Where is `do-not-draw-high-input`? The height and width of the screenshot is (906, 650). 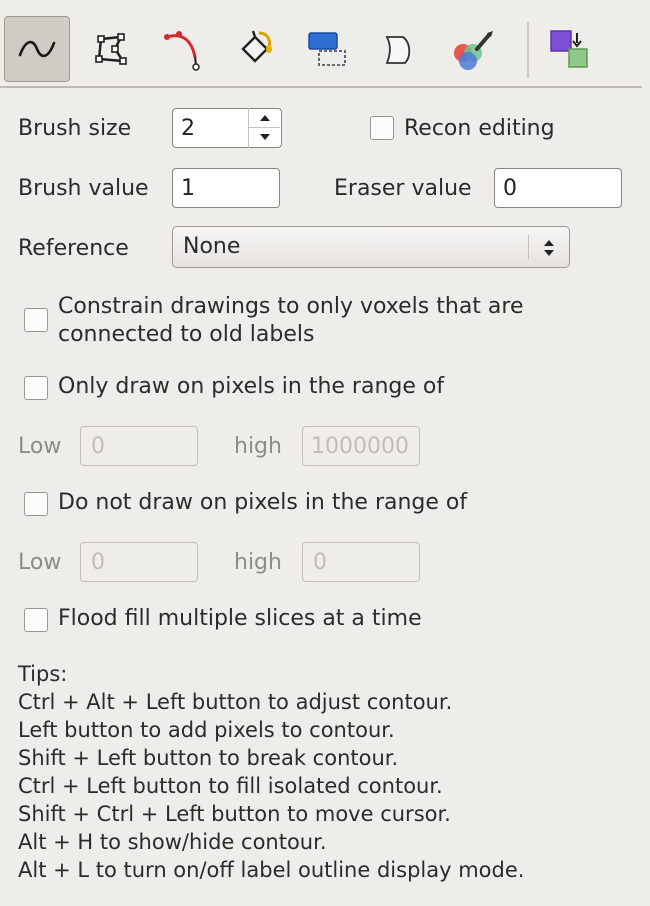
do-not-draw-high-input is located at coordinates (361, 562).